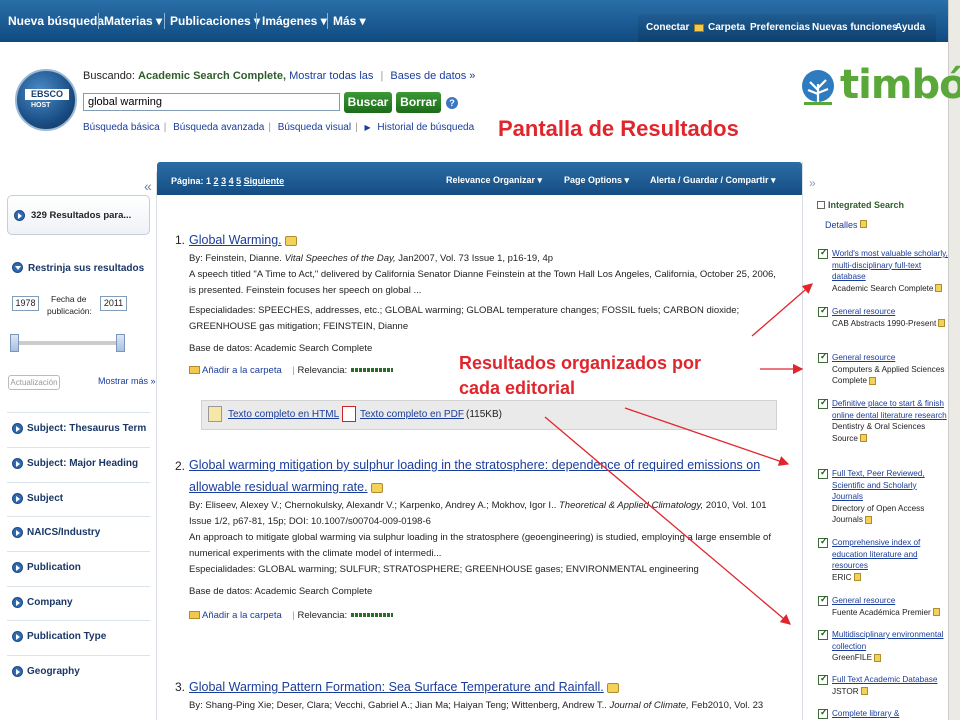 This screenshot has height=720, width=960. I want to click on folder-icon, so click(194, 615).